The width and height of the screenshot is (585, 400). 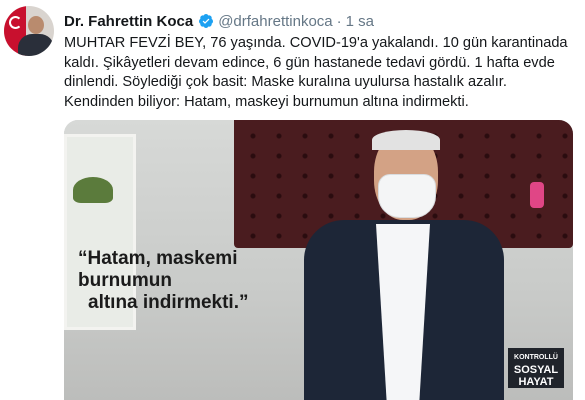 I want to click on campaign-logo: KONTROLLÜ SOSYAL HAYAT, so click(x=536, y=368).